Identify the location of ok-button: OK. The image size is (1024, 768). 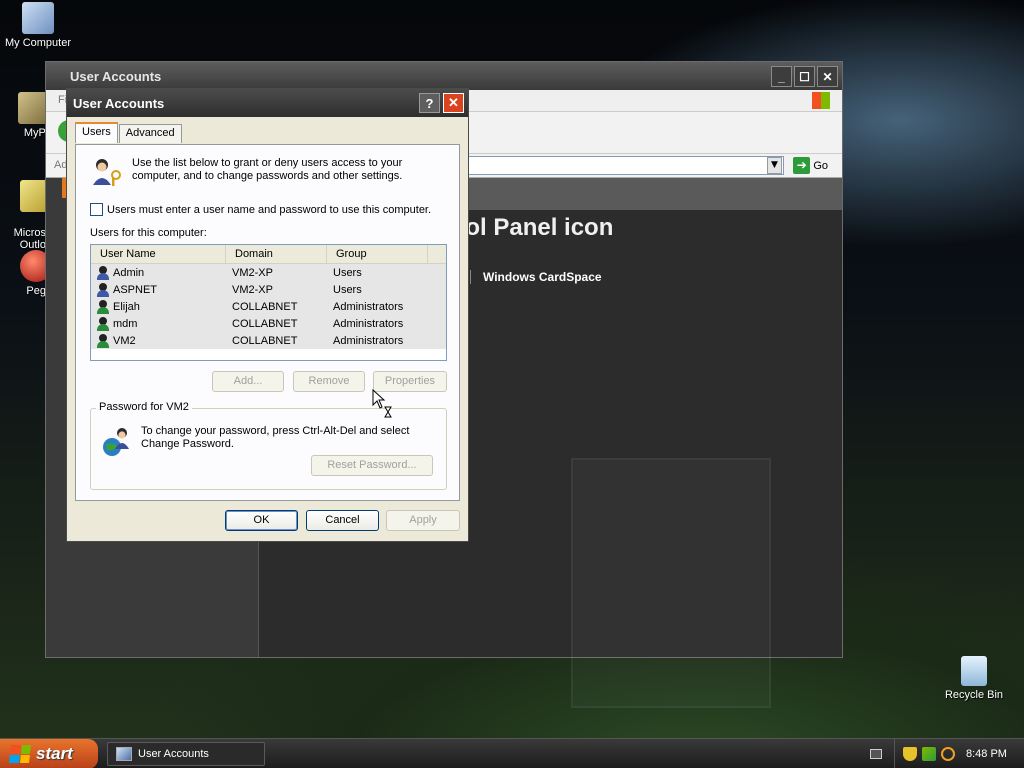
(261, 520).